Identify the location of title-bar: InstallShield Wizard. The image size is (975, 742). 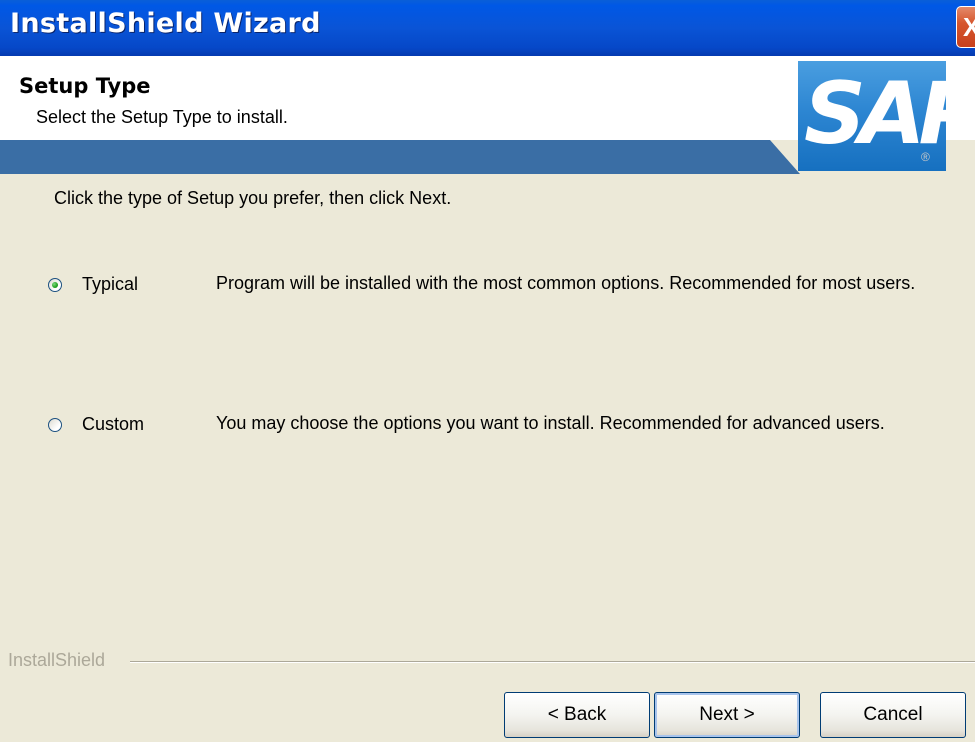
(487, 28).